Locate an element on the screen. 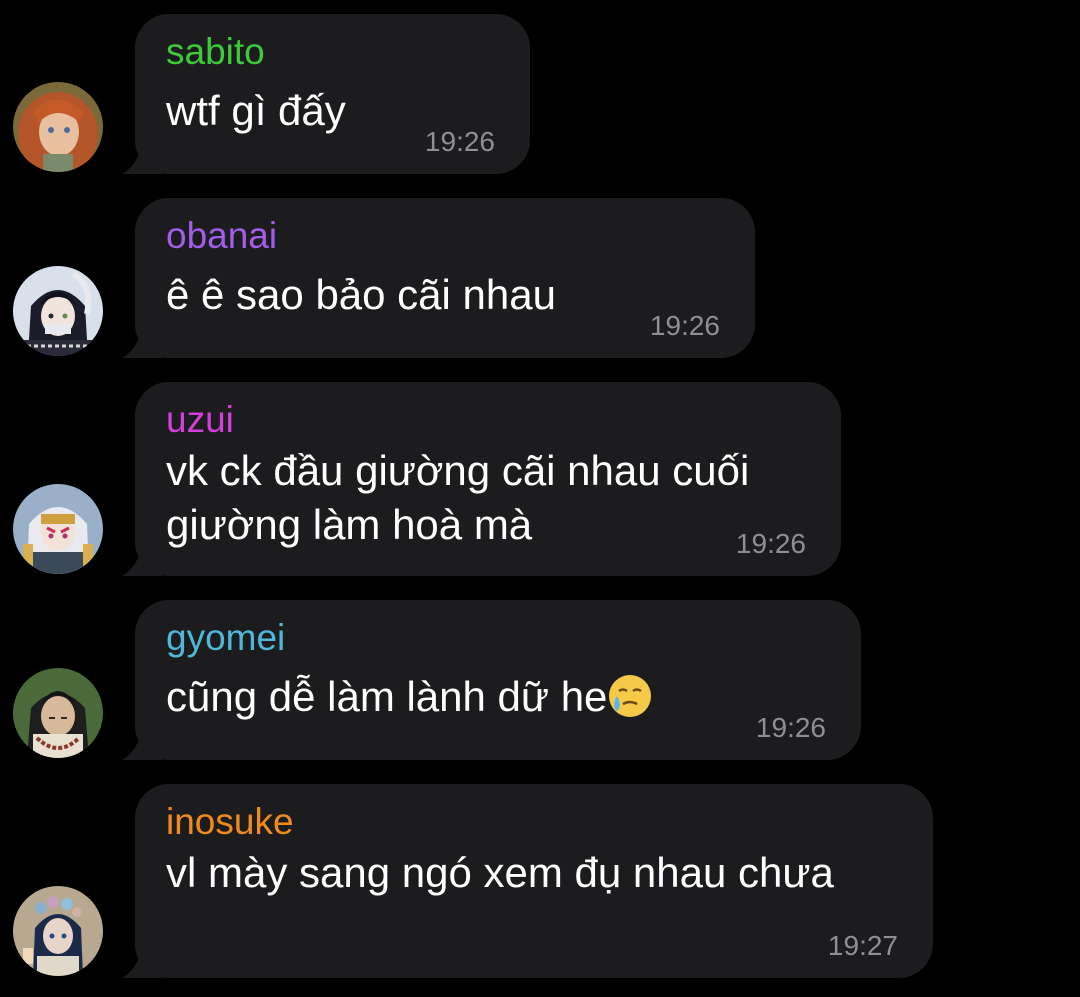  uzui-avatar is located at coordinates (58, 529).